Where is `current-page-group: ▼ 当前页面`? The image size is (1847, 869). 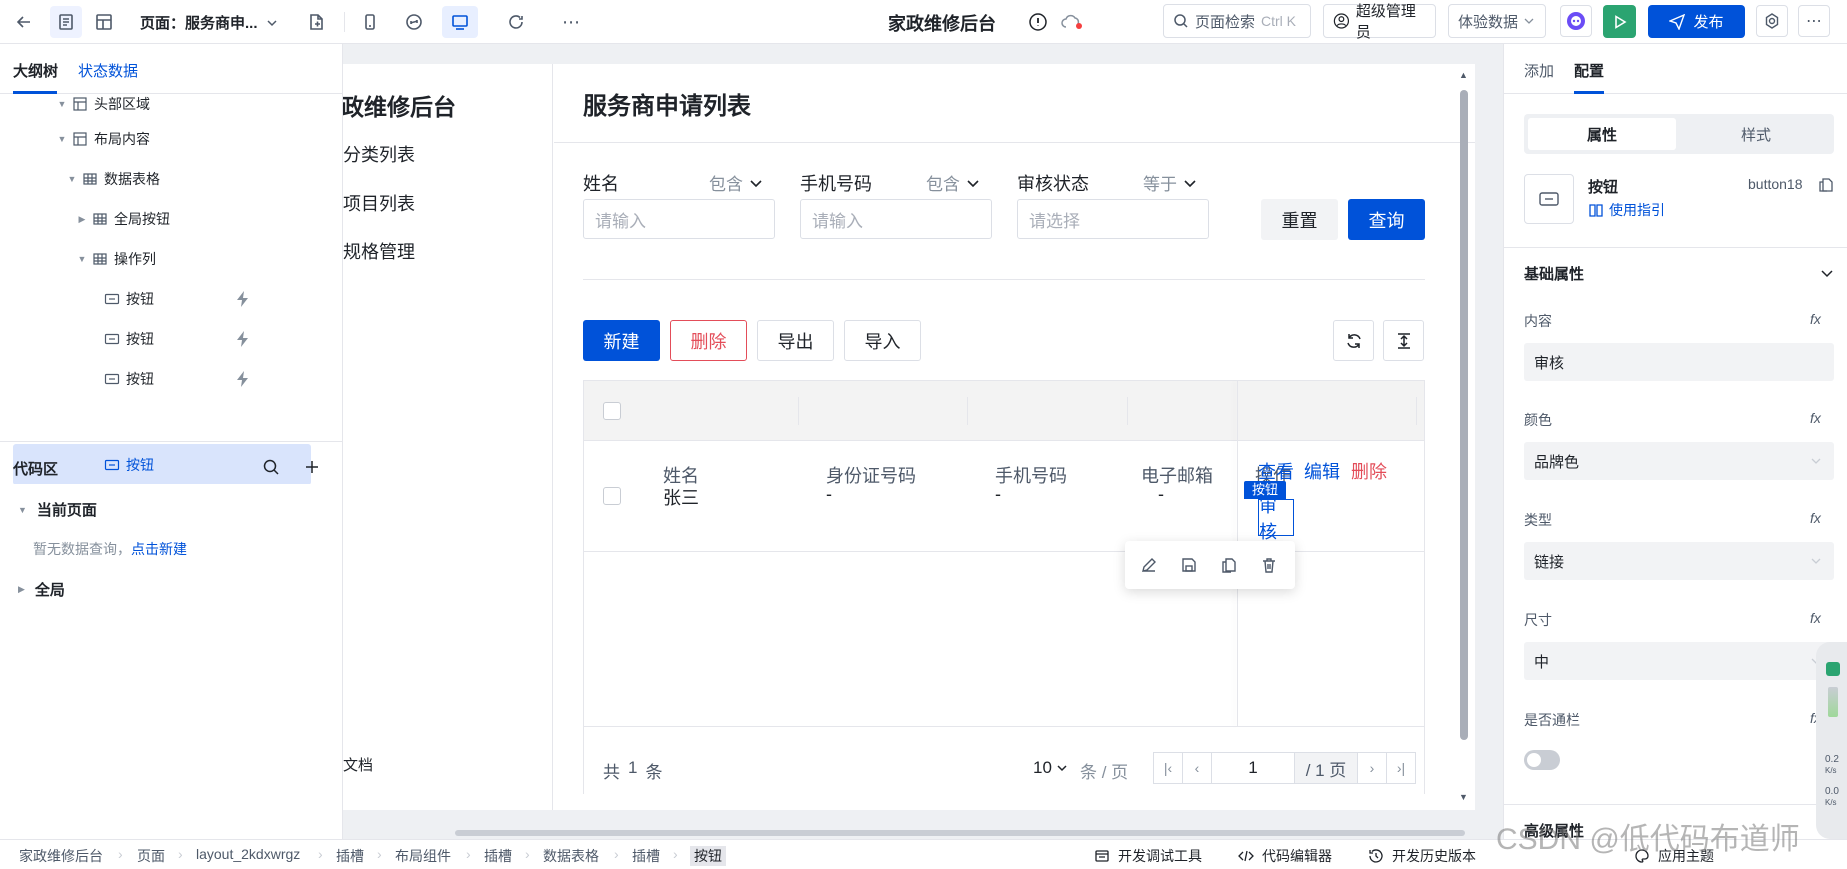
current-page-group: ▼ 当前页面 is located at coordinates (57, 509).